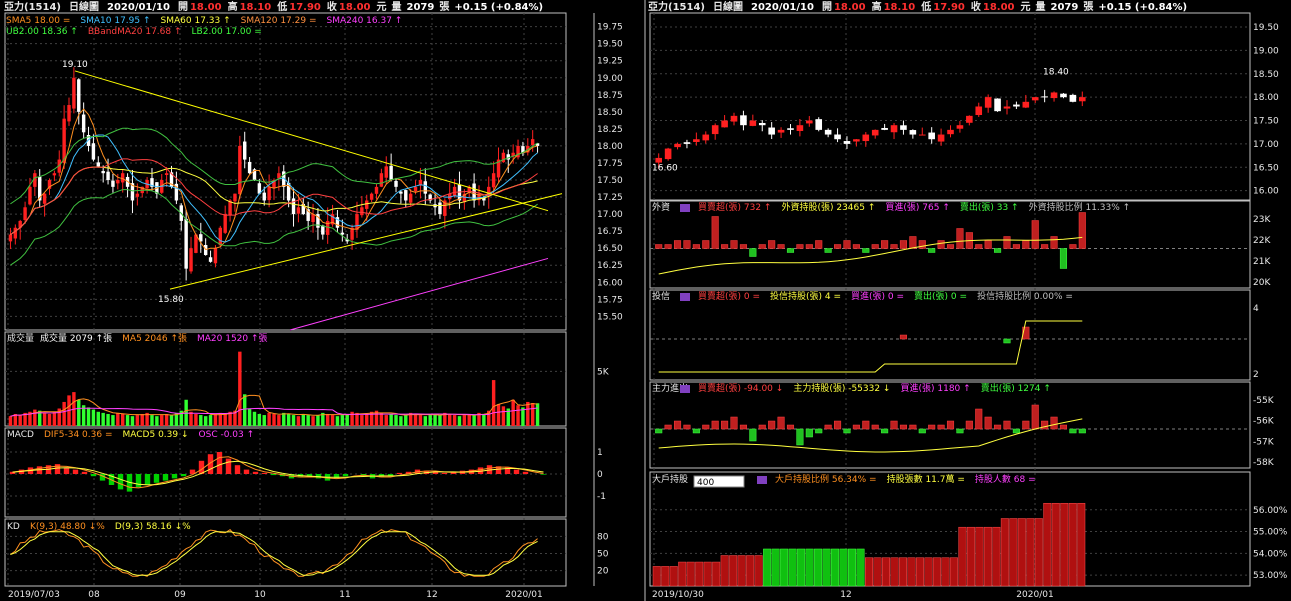  Describe the element at coordinates (610, 96) in the screenshot. I see `left-price-tick-4: 18.75` at that location.